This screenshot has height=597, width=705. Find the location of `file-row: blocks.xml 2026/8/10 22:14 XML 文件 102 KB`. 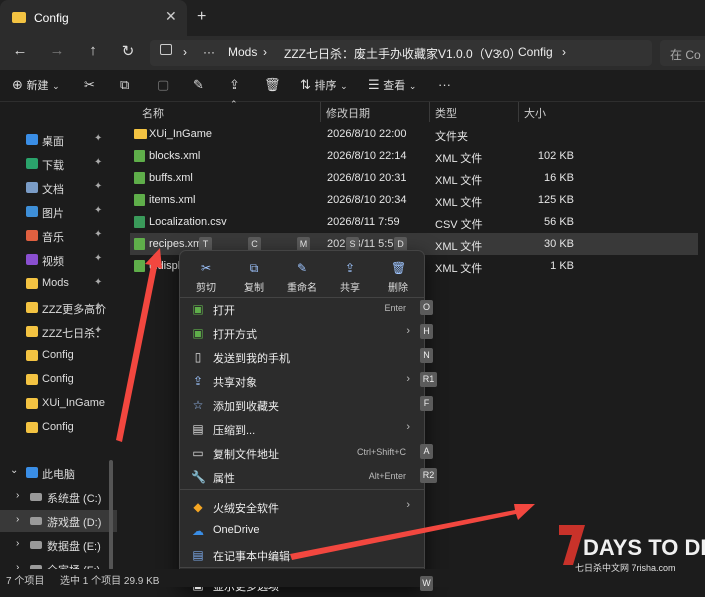

file-row: blocks.xml 2026/8/10 22:14 XML 文件 102 KB is located at coordinates (414, 156).